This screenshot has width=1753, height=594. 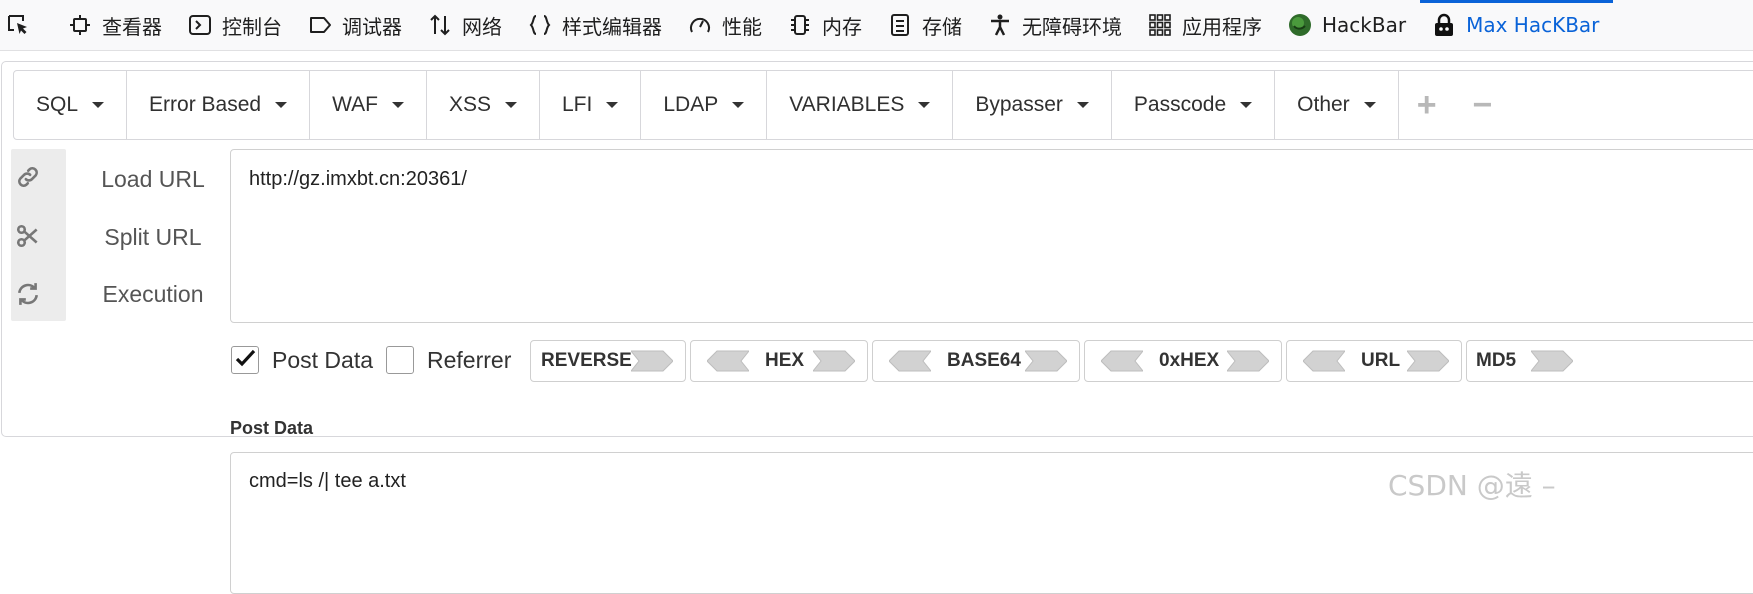 What do you see at coordinates (586, 360) in the screenshot?
I see `reverse-label: REVERSE` at bounding box center [586, 360].